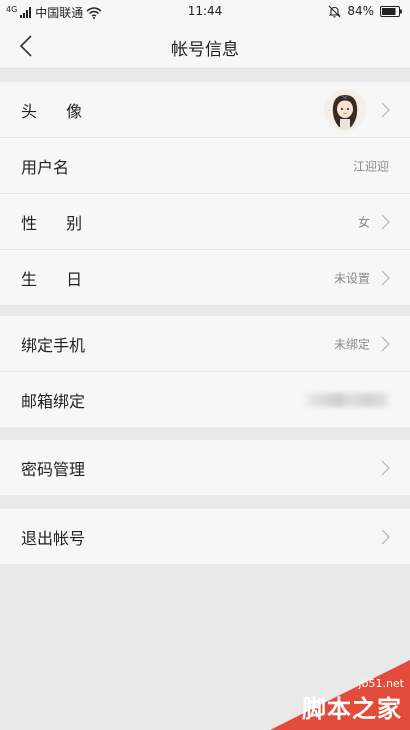 Image resolution: width=410 pixels, height=730 pixels. I want to click on status-right: 84%, so click(365, 11).